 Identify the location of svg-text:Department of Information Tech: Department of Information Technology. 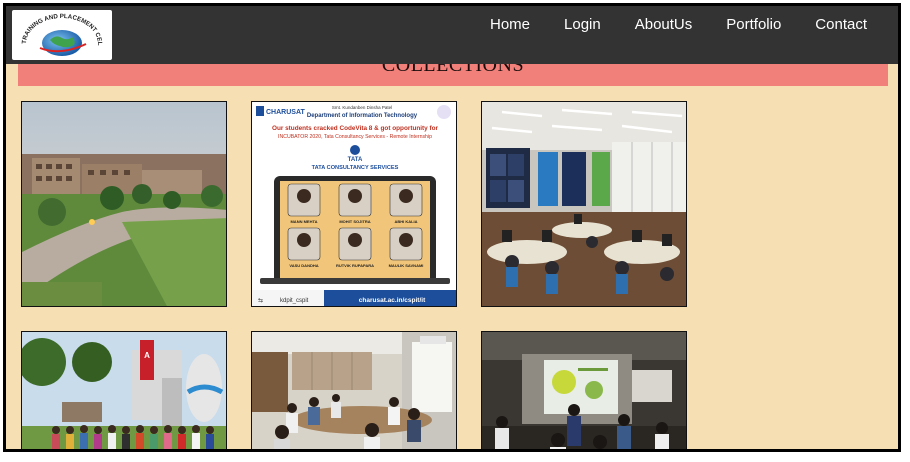
(362, 116).